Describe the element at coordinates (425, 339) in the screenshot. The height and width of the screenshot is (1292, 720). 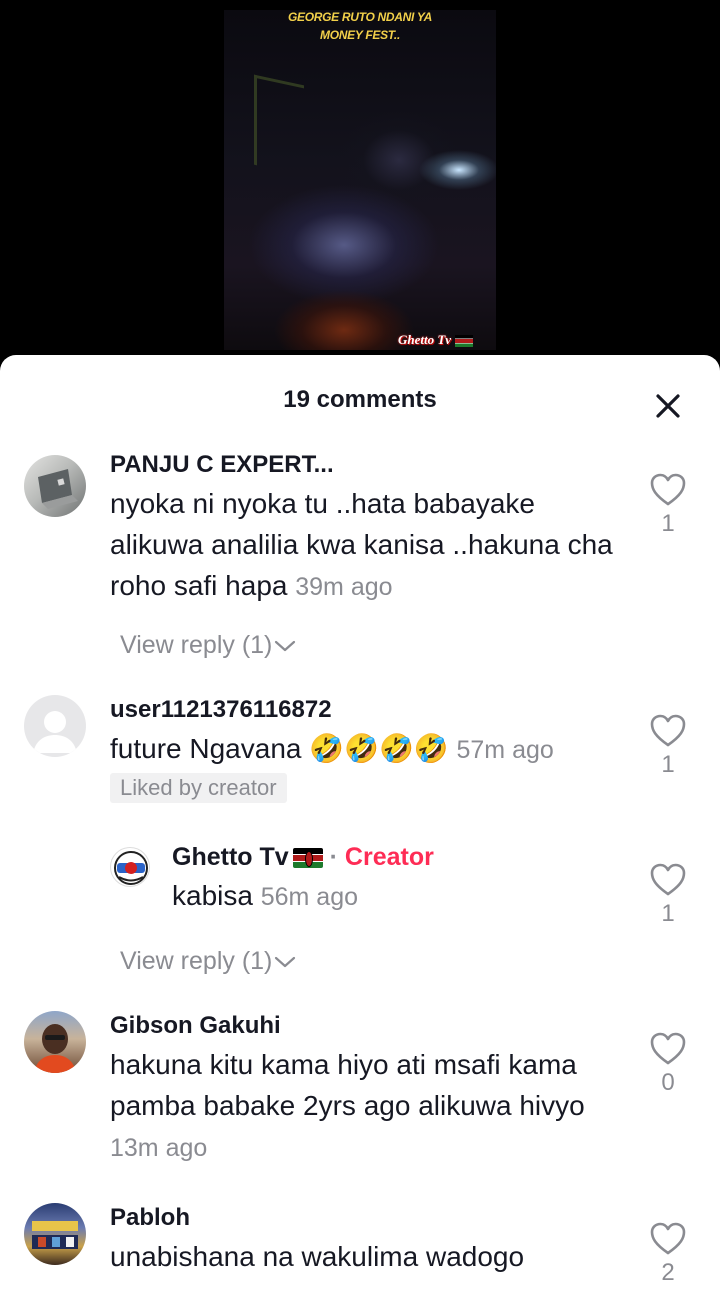
I see `watermark-text: Ghetto Tv` at that location.